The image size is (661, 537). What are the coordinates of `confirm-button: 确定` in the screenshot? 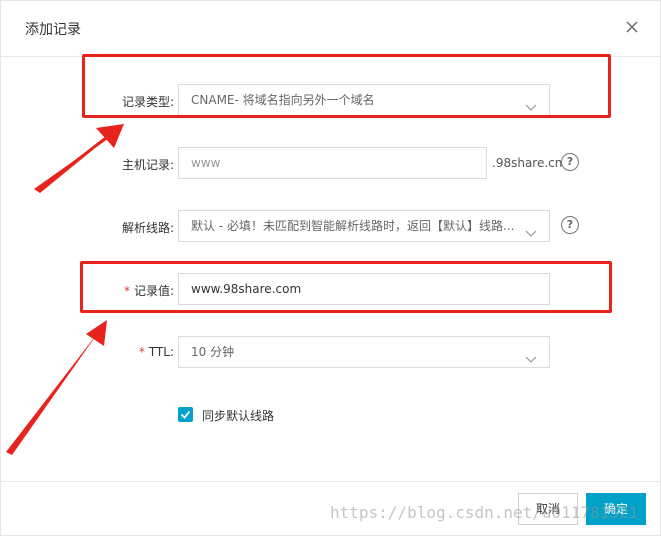 It's located at (616, 509).